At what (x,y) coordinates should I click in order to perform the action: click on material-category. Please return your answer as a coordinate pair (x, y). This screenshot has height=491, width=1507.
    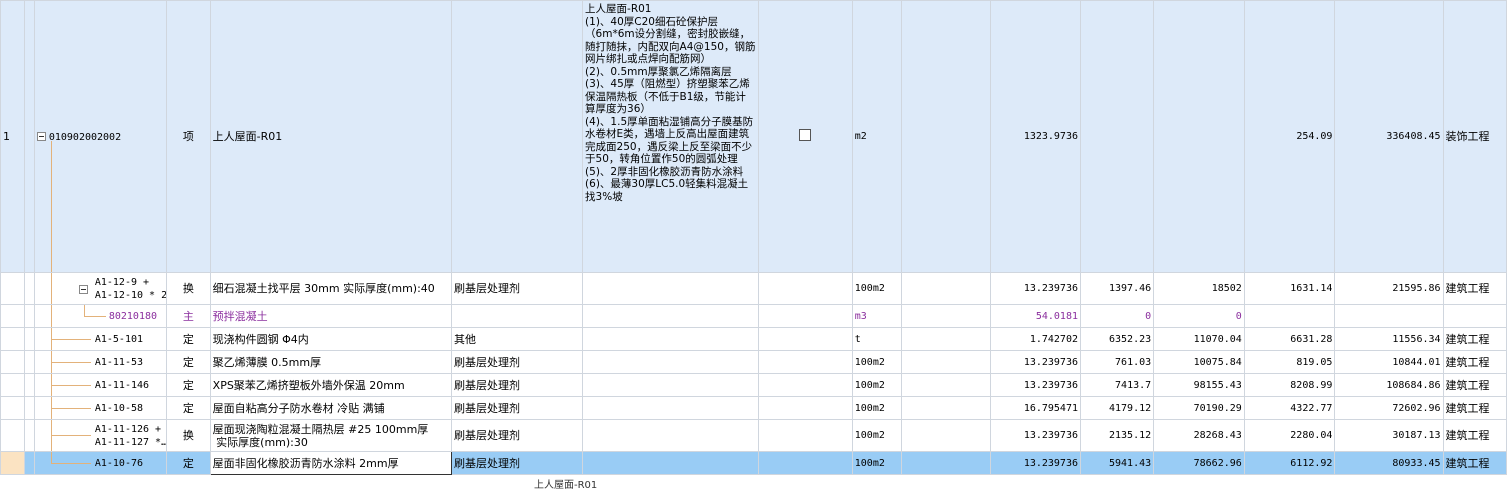
    Looking at the image, I should click on (1474, 316).